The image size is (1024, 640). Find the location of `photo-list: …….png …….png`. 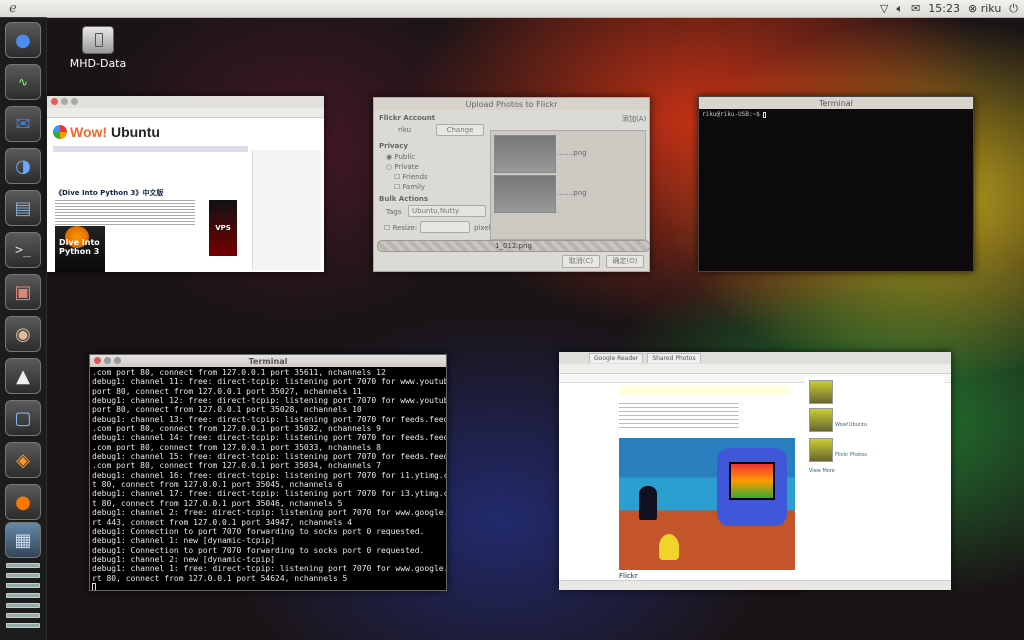

photo-list: …….png …….png is located at coordinates (568, 185).